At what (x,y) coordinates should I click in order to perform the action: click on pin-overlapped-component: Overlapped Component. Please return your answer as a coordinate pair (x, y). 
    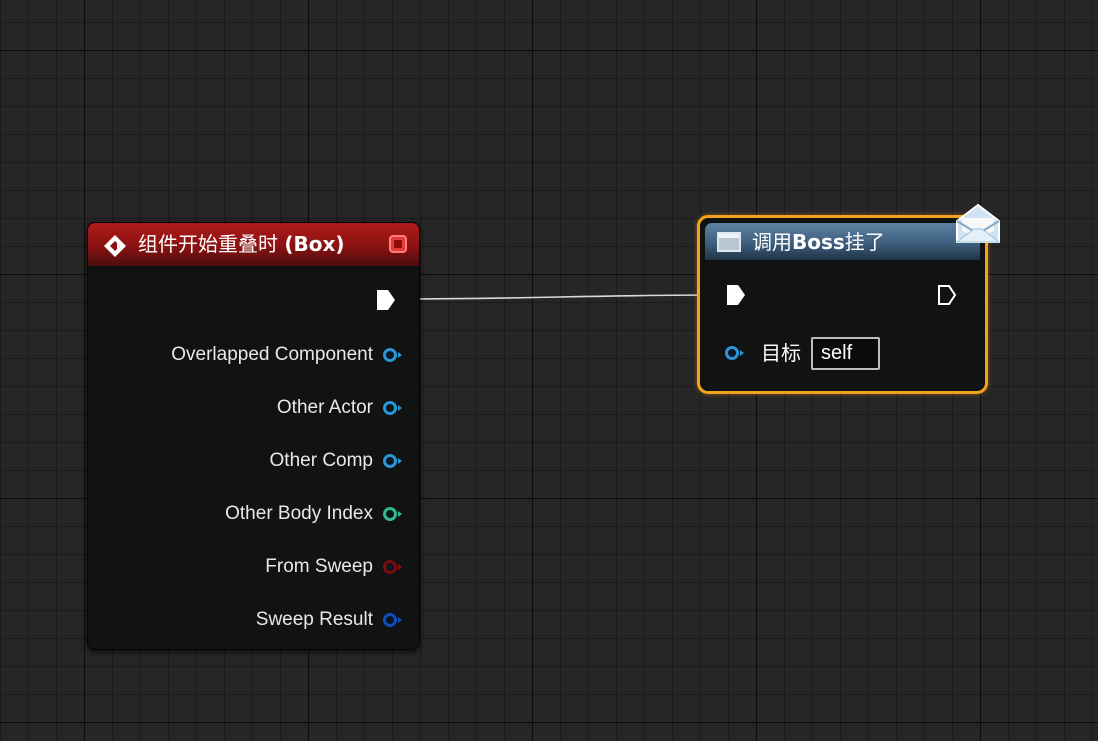
    Looking at the image, I should click on (286, 355).